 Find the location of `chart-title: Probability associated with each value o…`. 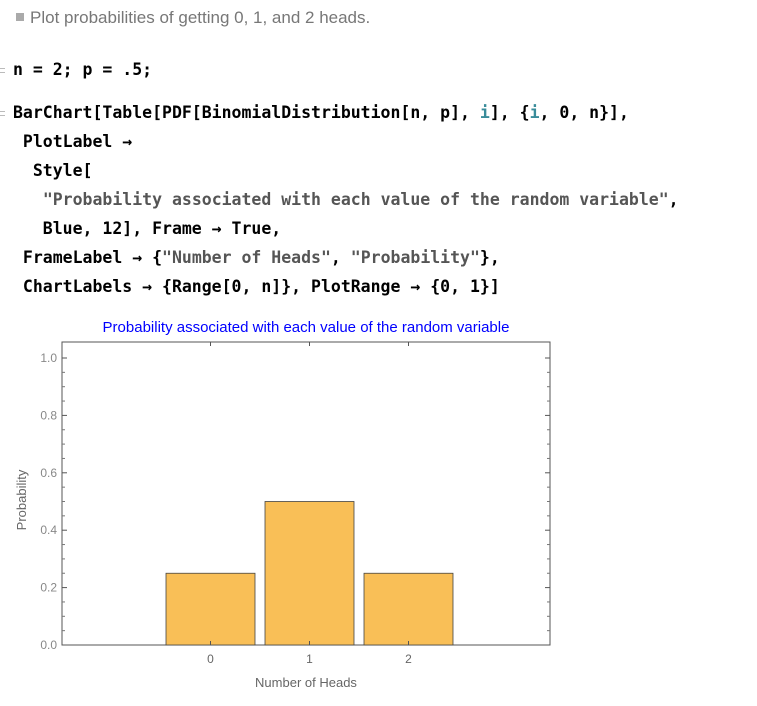

chart-title: Probability associated with each value o… is located at coordinates (306, 327).